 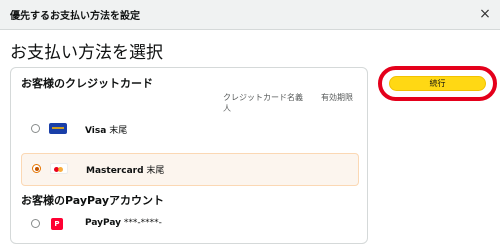 What do you see at coordinates (190, 169) in the screenshot?
I see `payment-option-mastercard: Mastercard 末尾` at bounding box center [190, 169].